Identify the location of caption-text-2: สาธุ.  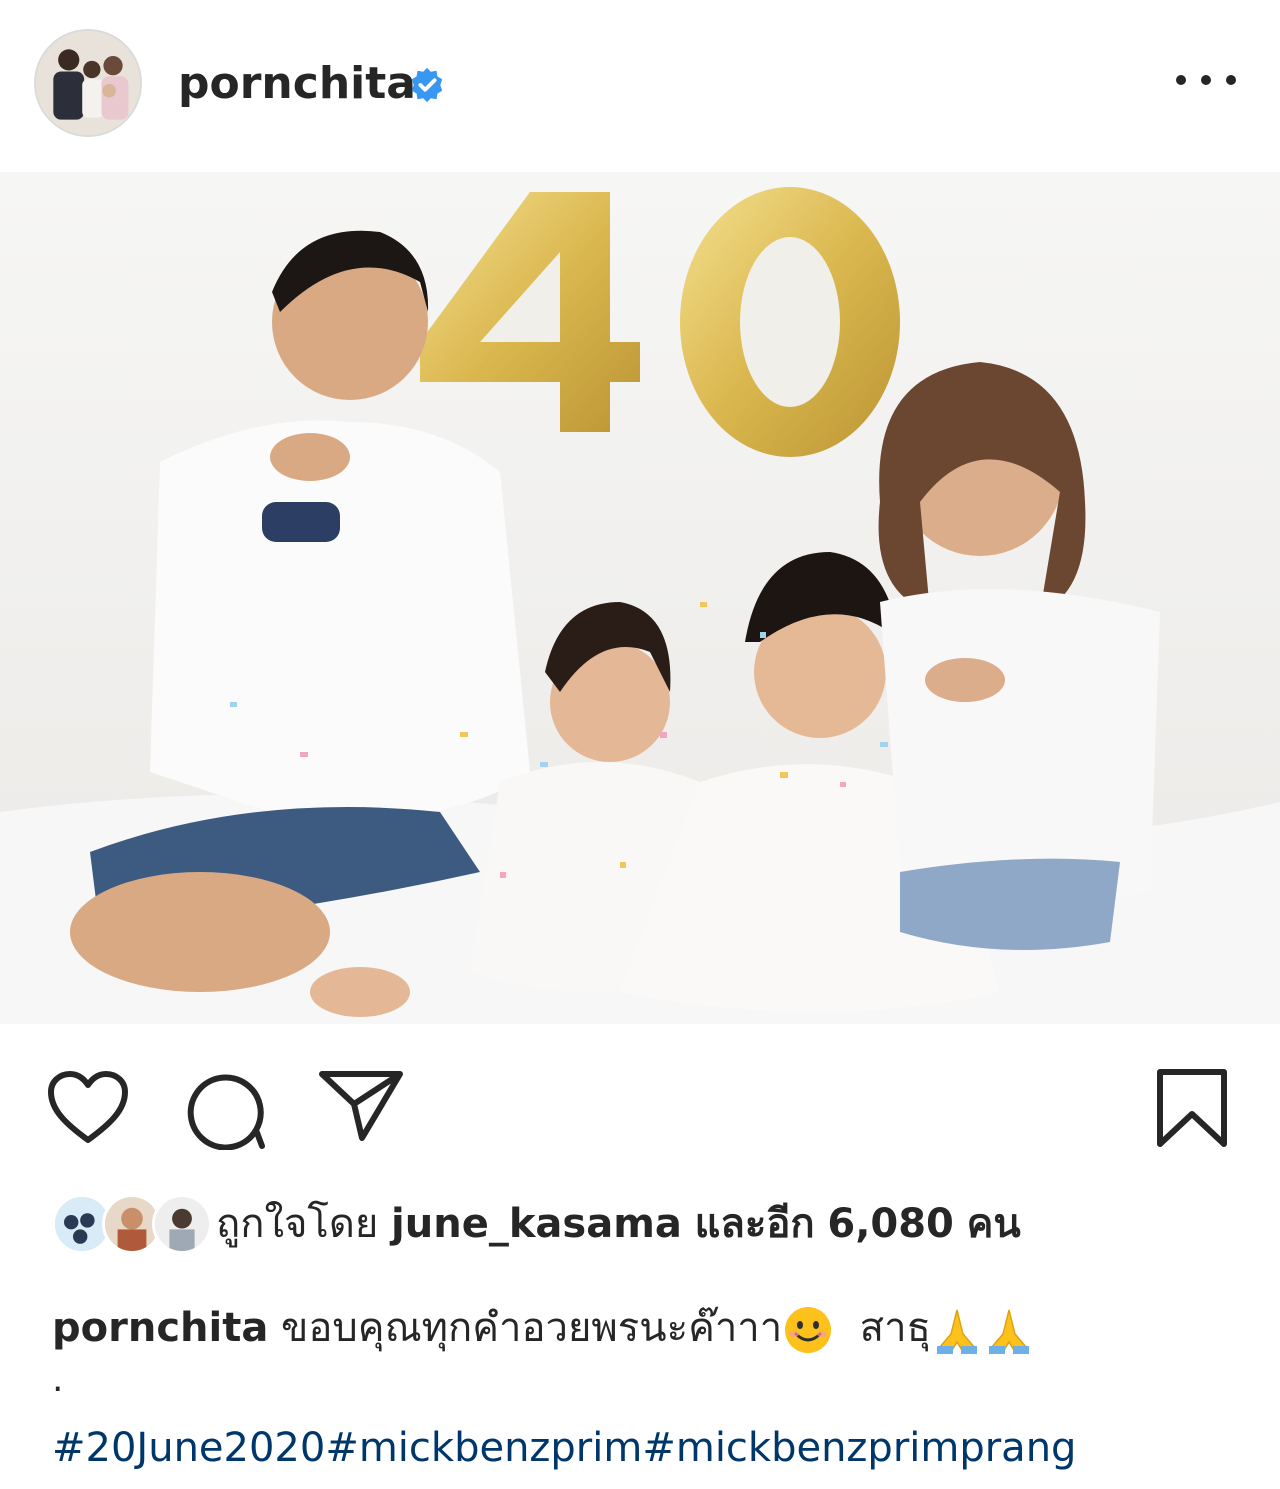
(895, 1328).